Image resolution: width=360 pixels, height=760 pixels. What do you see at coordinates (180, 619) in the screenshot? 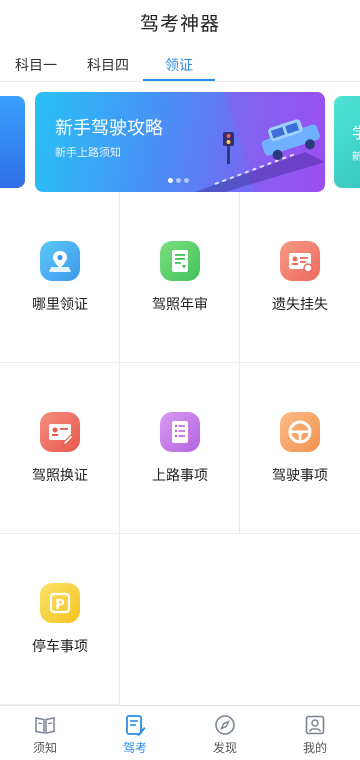
I see `grid-empty-cell` at bounding box center [180, 619].